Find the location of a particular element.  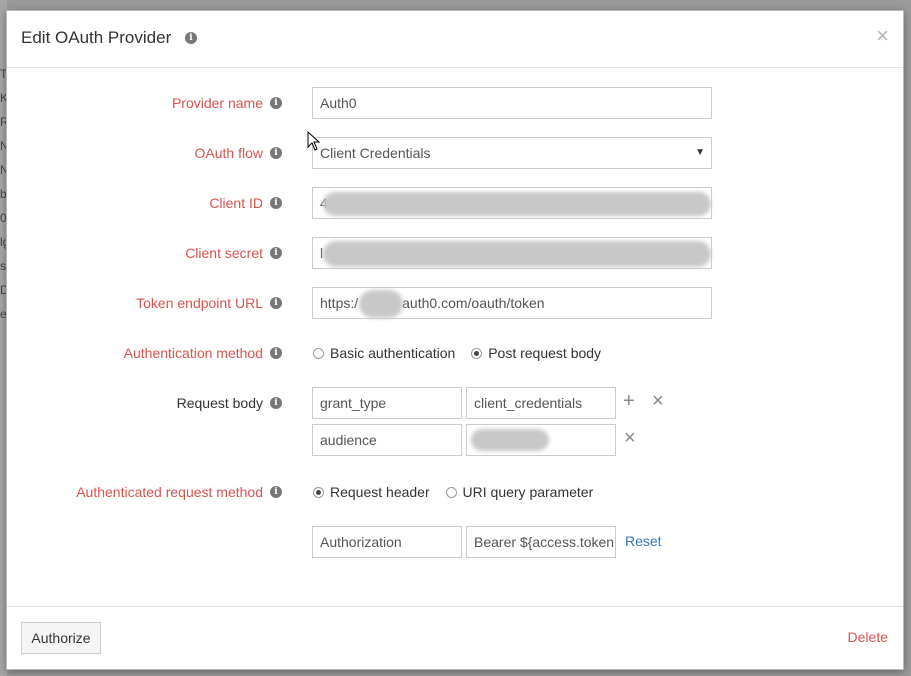

token-endpoint-row: Token endpoint URL is located at coordinates (135, 305).